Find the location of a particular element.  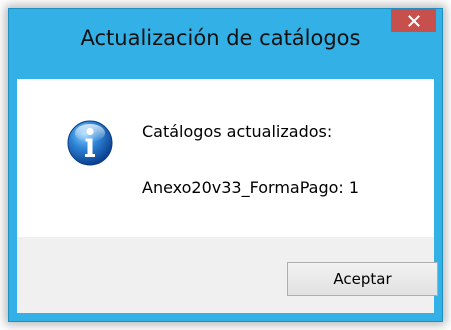

info-icon is located at coordinates (90, 143).